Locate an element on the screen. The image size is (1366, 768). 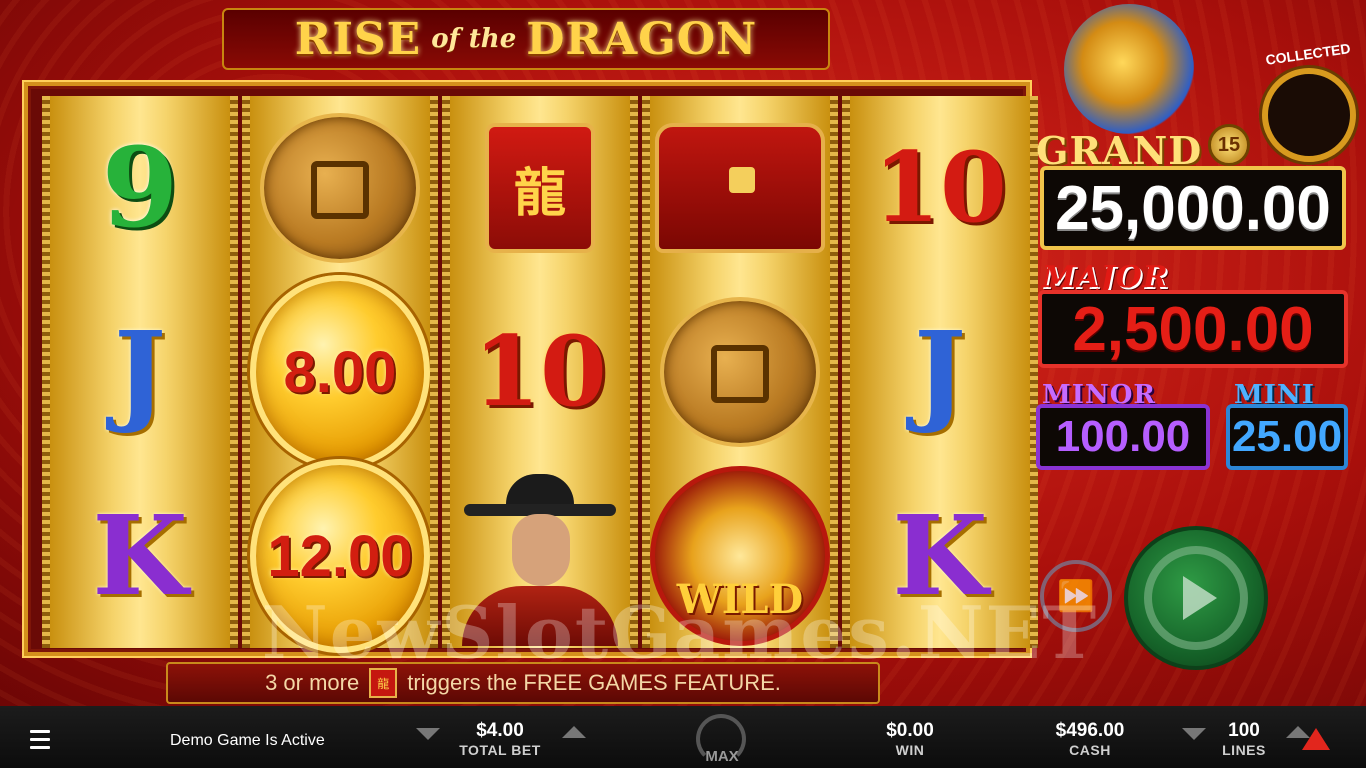
brand-logo-icon is located at coordinates (1316, 739).